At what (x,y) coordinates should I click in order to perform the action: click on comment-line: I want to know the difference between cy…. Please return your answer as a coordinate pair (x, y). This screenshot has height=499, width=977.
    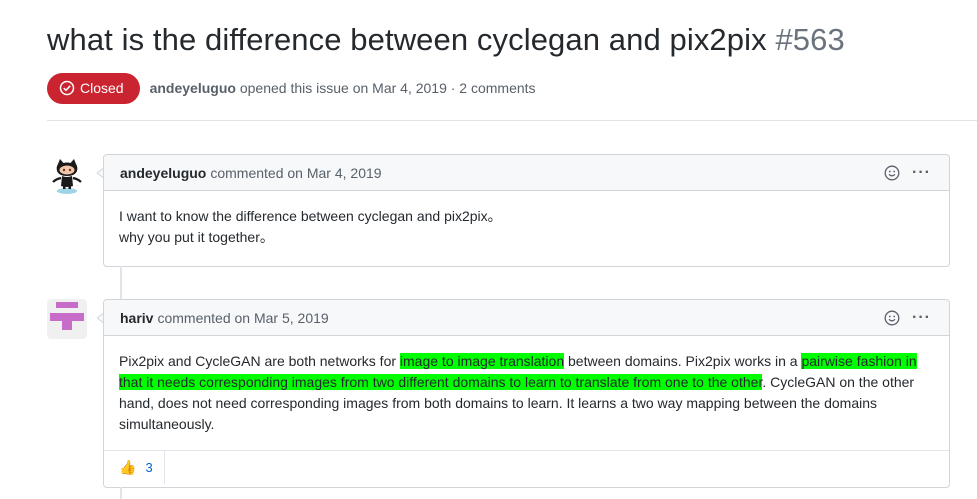
    Looking at the image, I should click on (310, 216).